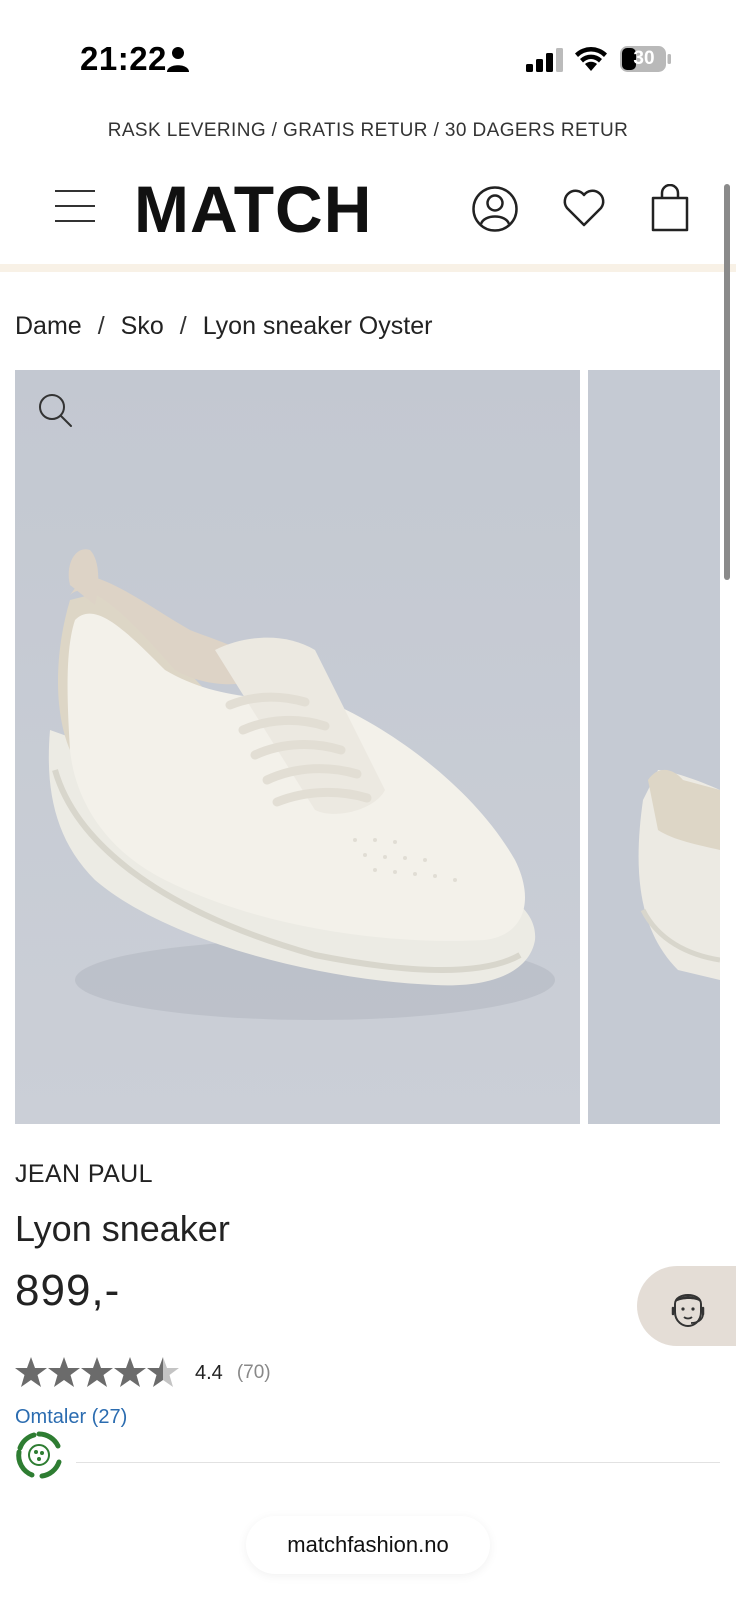  I want to click on browser-url-bar: matchfashion.no, so click(368, 1545).